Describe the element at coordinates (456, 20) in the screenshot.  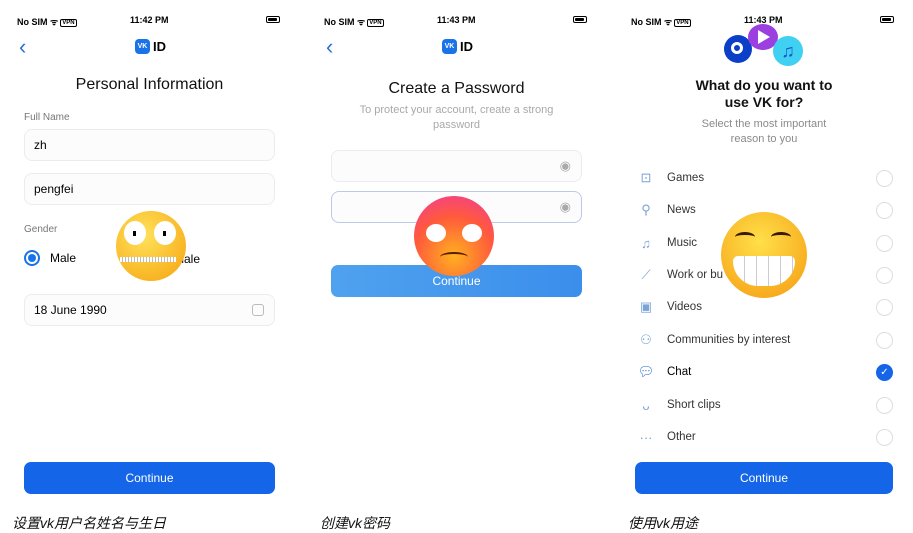
I see `status-time: 11:43 PM` at that location.